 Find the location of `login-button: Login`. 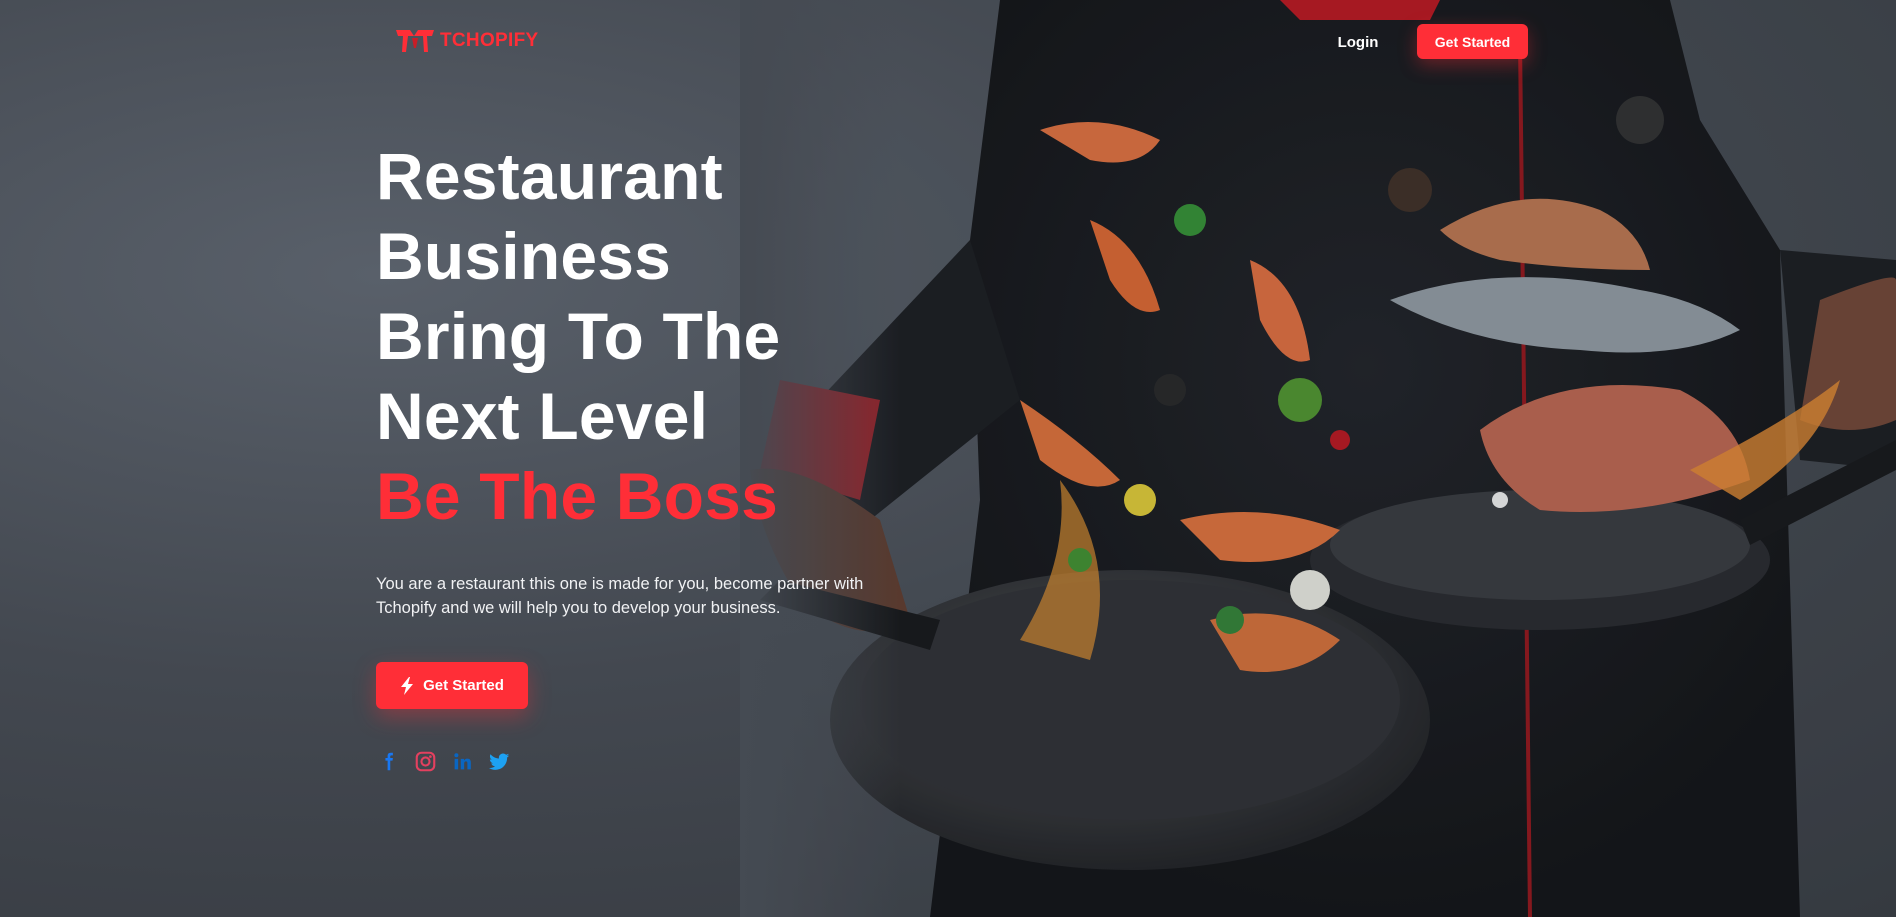

login-button: Login is located at coordinates (1358, 42).